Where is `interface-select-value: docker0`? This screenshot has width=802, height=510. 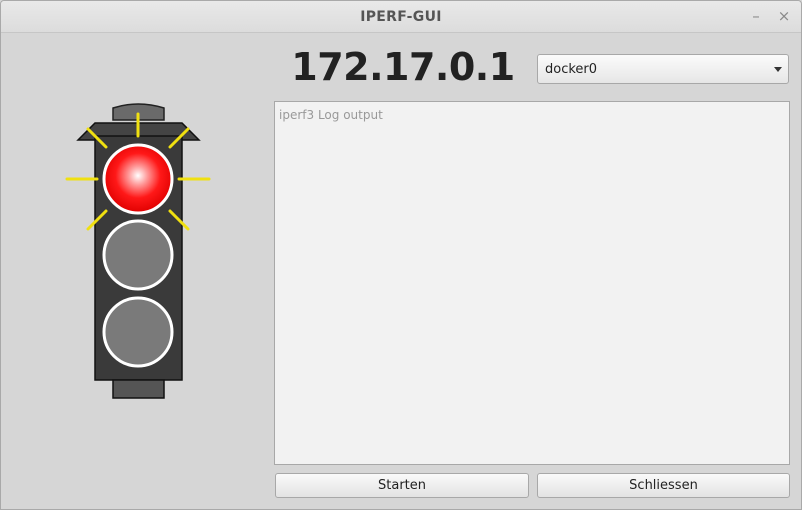
interface-select-value: docker0 is located at coordinates (571, 69).